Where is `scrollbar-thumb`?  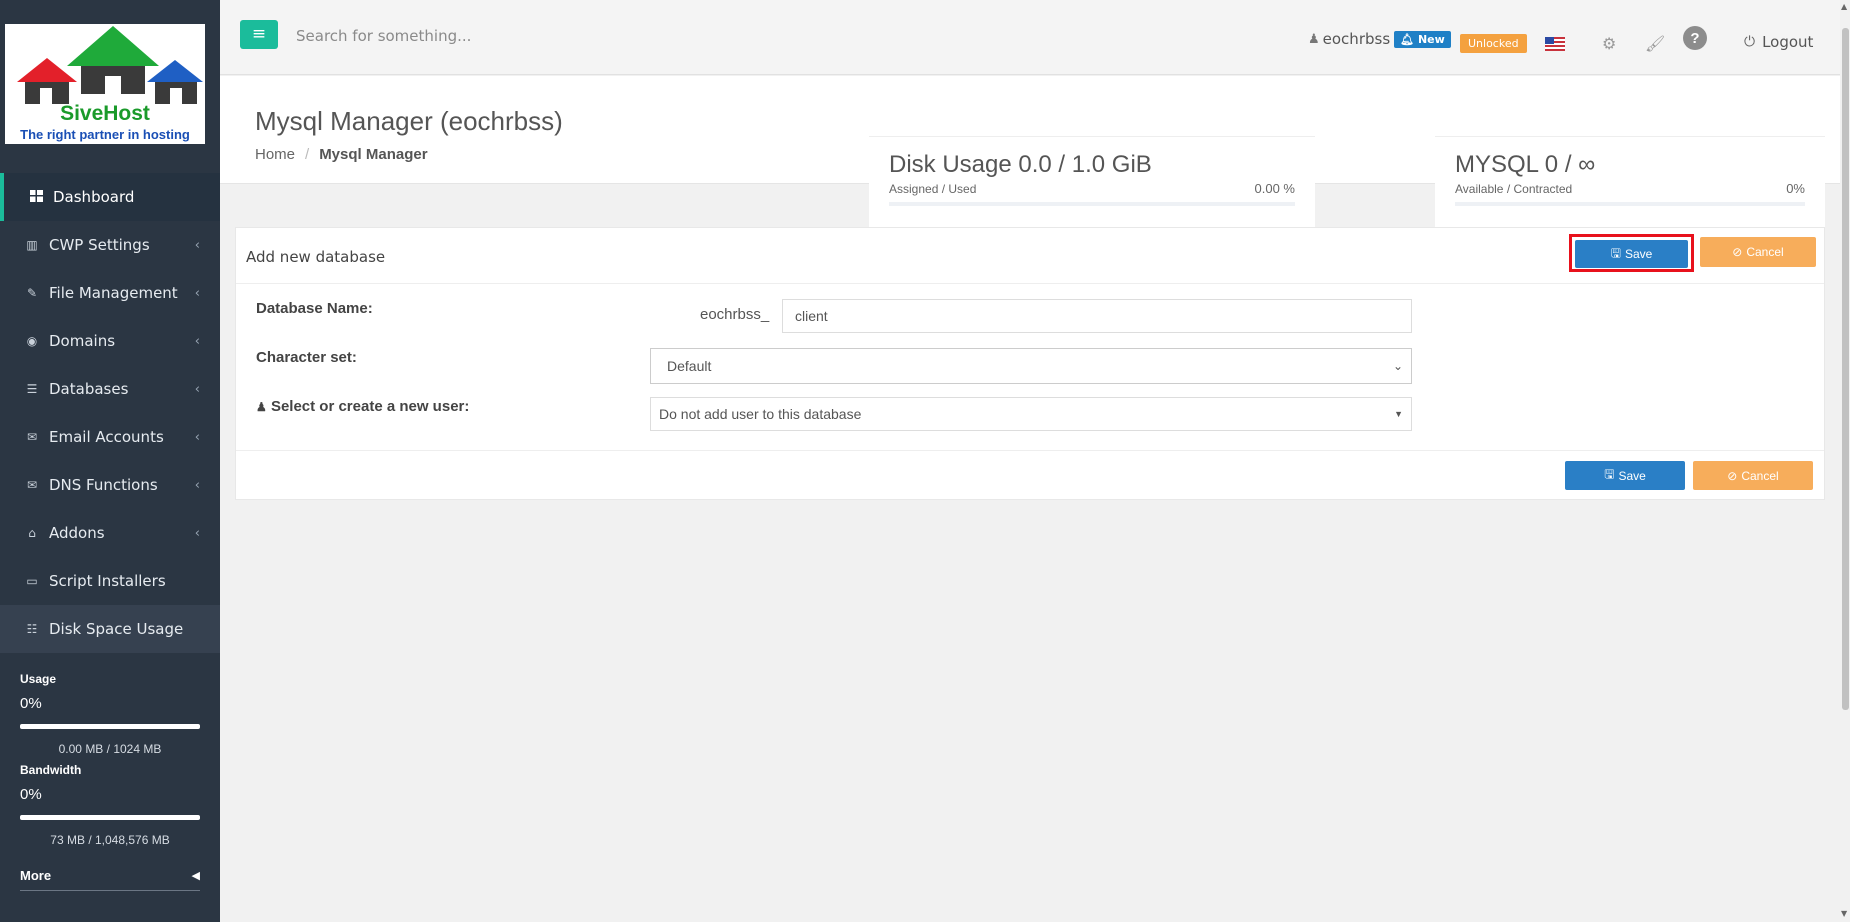
scrollbar-thumb is located at coordinates (1845, 369).